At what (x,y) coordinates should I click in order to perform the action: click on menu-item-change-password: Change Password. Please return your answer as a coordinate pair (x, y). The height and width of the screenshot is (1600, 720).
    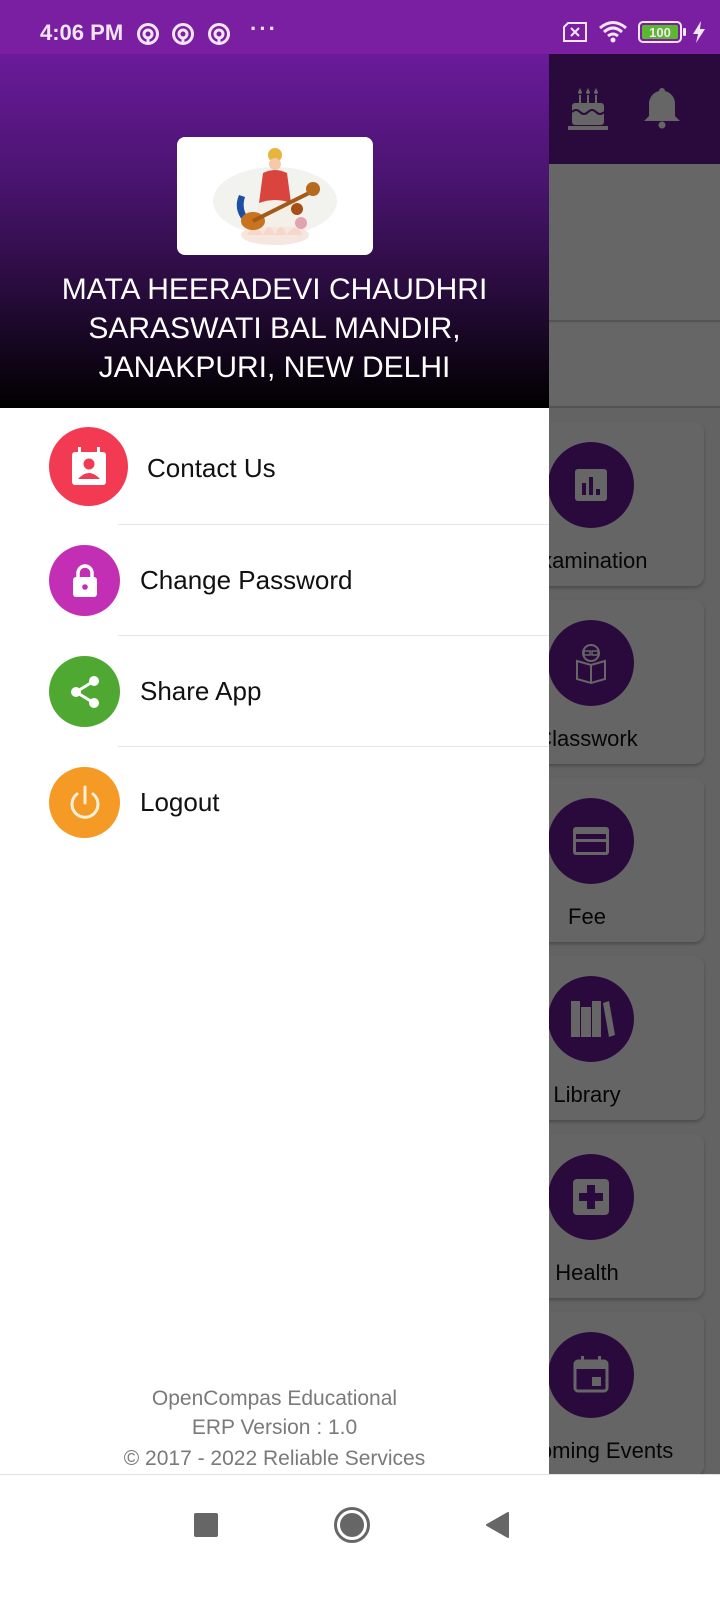
    Looking at the image, I should click on (274, 580).